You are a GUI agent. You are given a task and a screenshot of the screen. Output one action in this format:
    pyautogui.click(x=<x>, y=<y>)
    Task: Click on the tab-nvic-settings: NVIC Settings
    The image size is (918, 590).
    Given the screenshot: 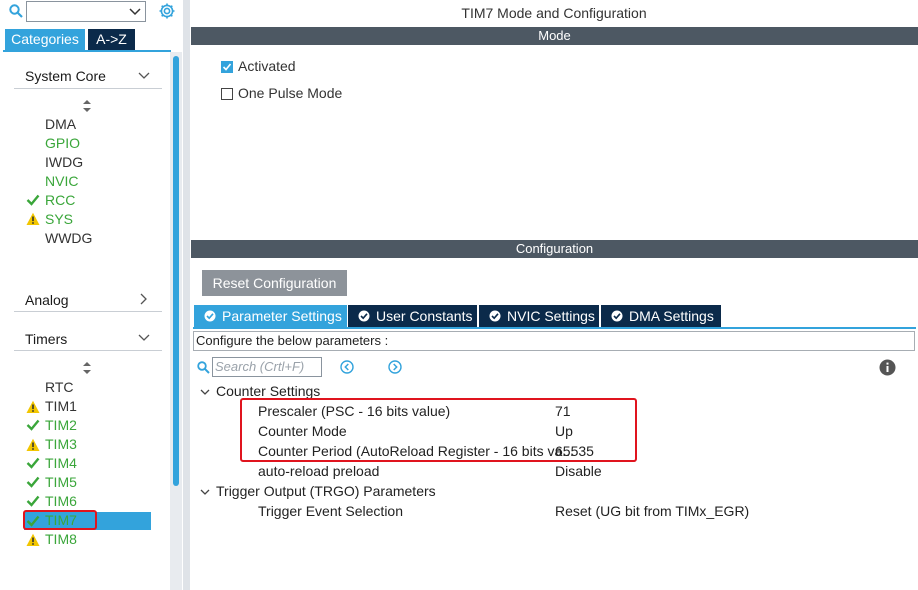 What is the action you would take?
    pyautogui.click(x=539, y=316)
    